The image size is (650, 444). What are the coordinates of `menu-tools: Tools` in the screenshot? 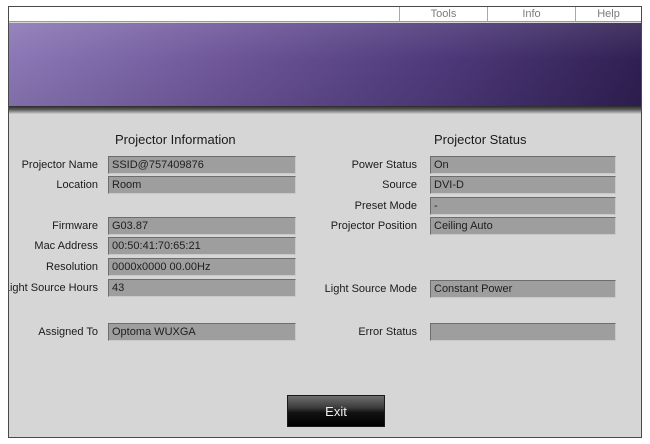 It's located at (443, 14).